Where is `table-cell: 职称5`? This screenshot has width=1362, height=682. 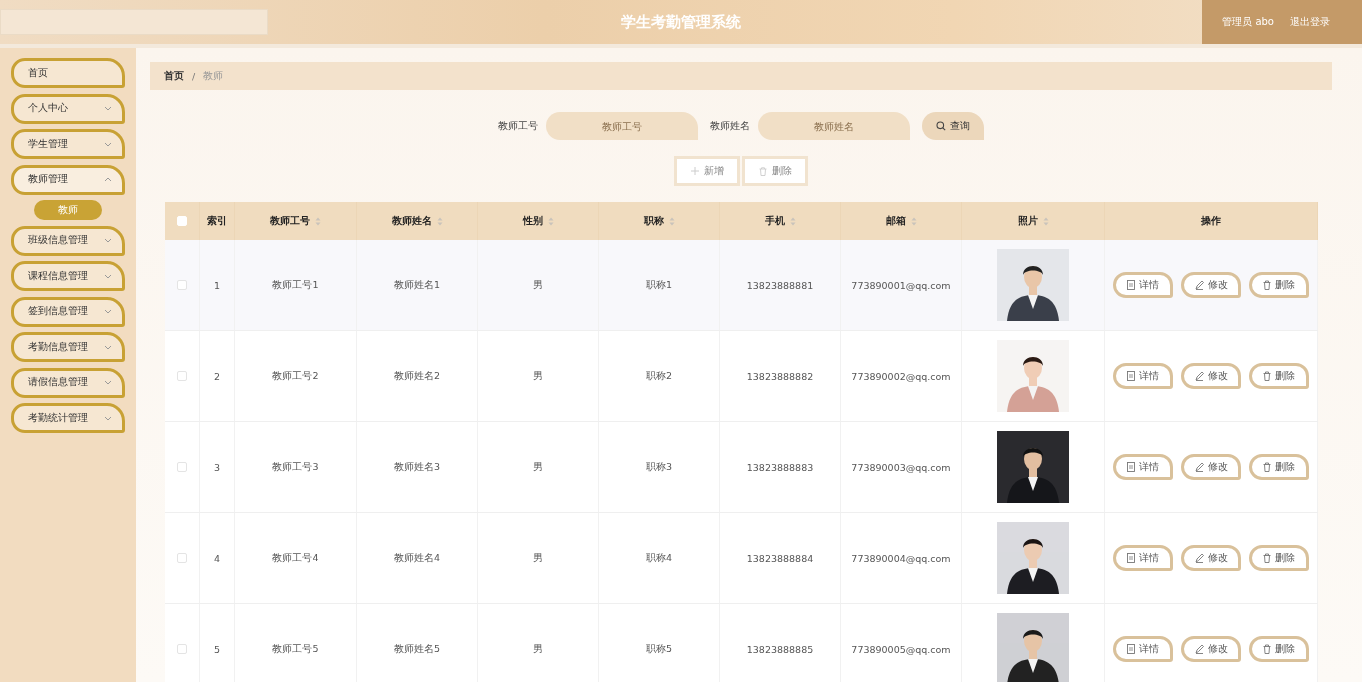
table-cell: 职称5 is located at coordinates (658, 649).